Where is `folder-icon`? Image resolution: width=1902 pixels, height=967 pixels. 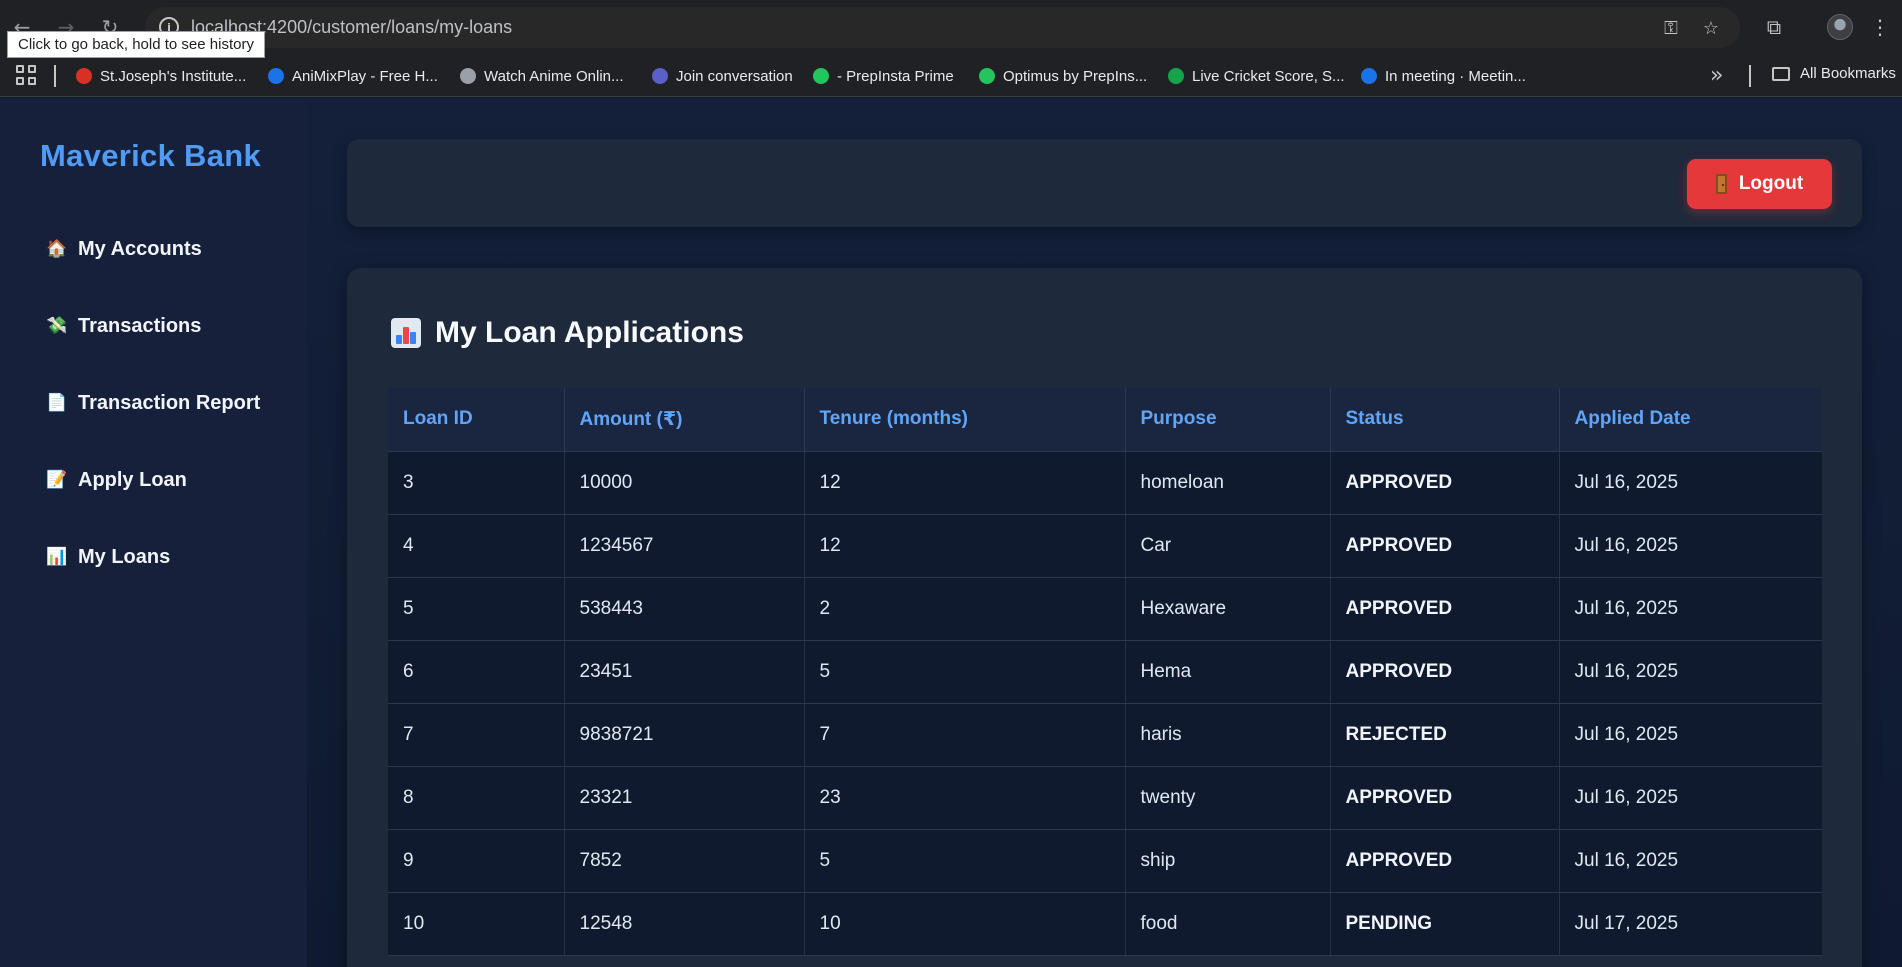 folder-icon is located at coordinates (1781, 73).